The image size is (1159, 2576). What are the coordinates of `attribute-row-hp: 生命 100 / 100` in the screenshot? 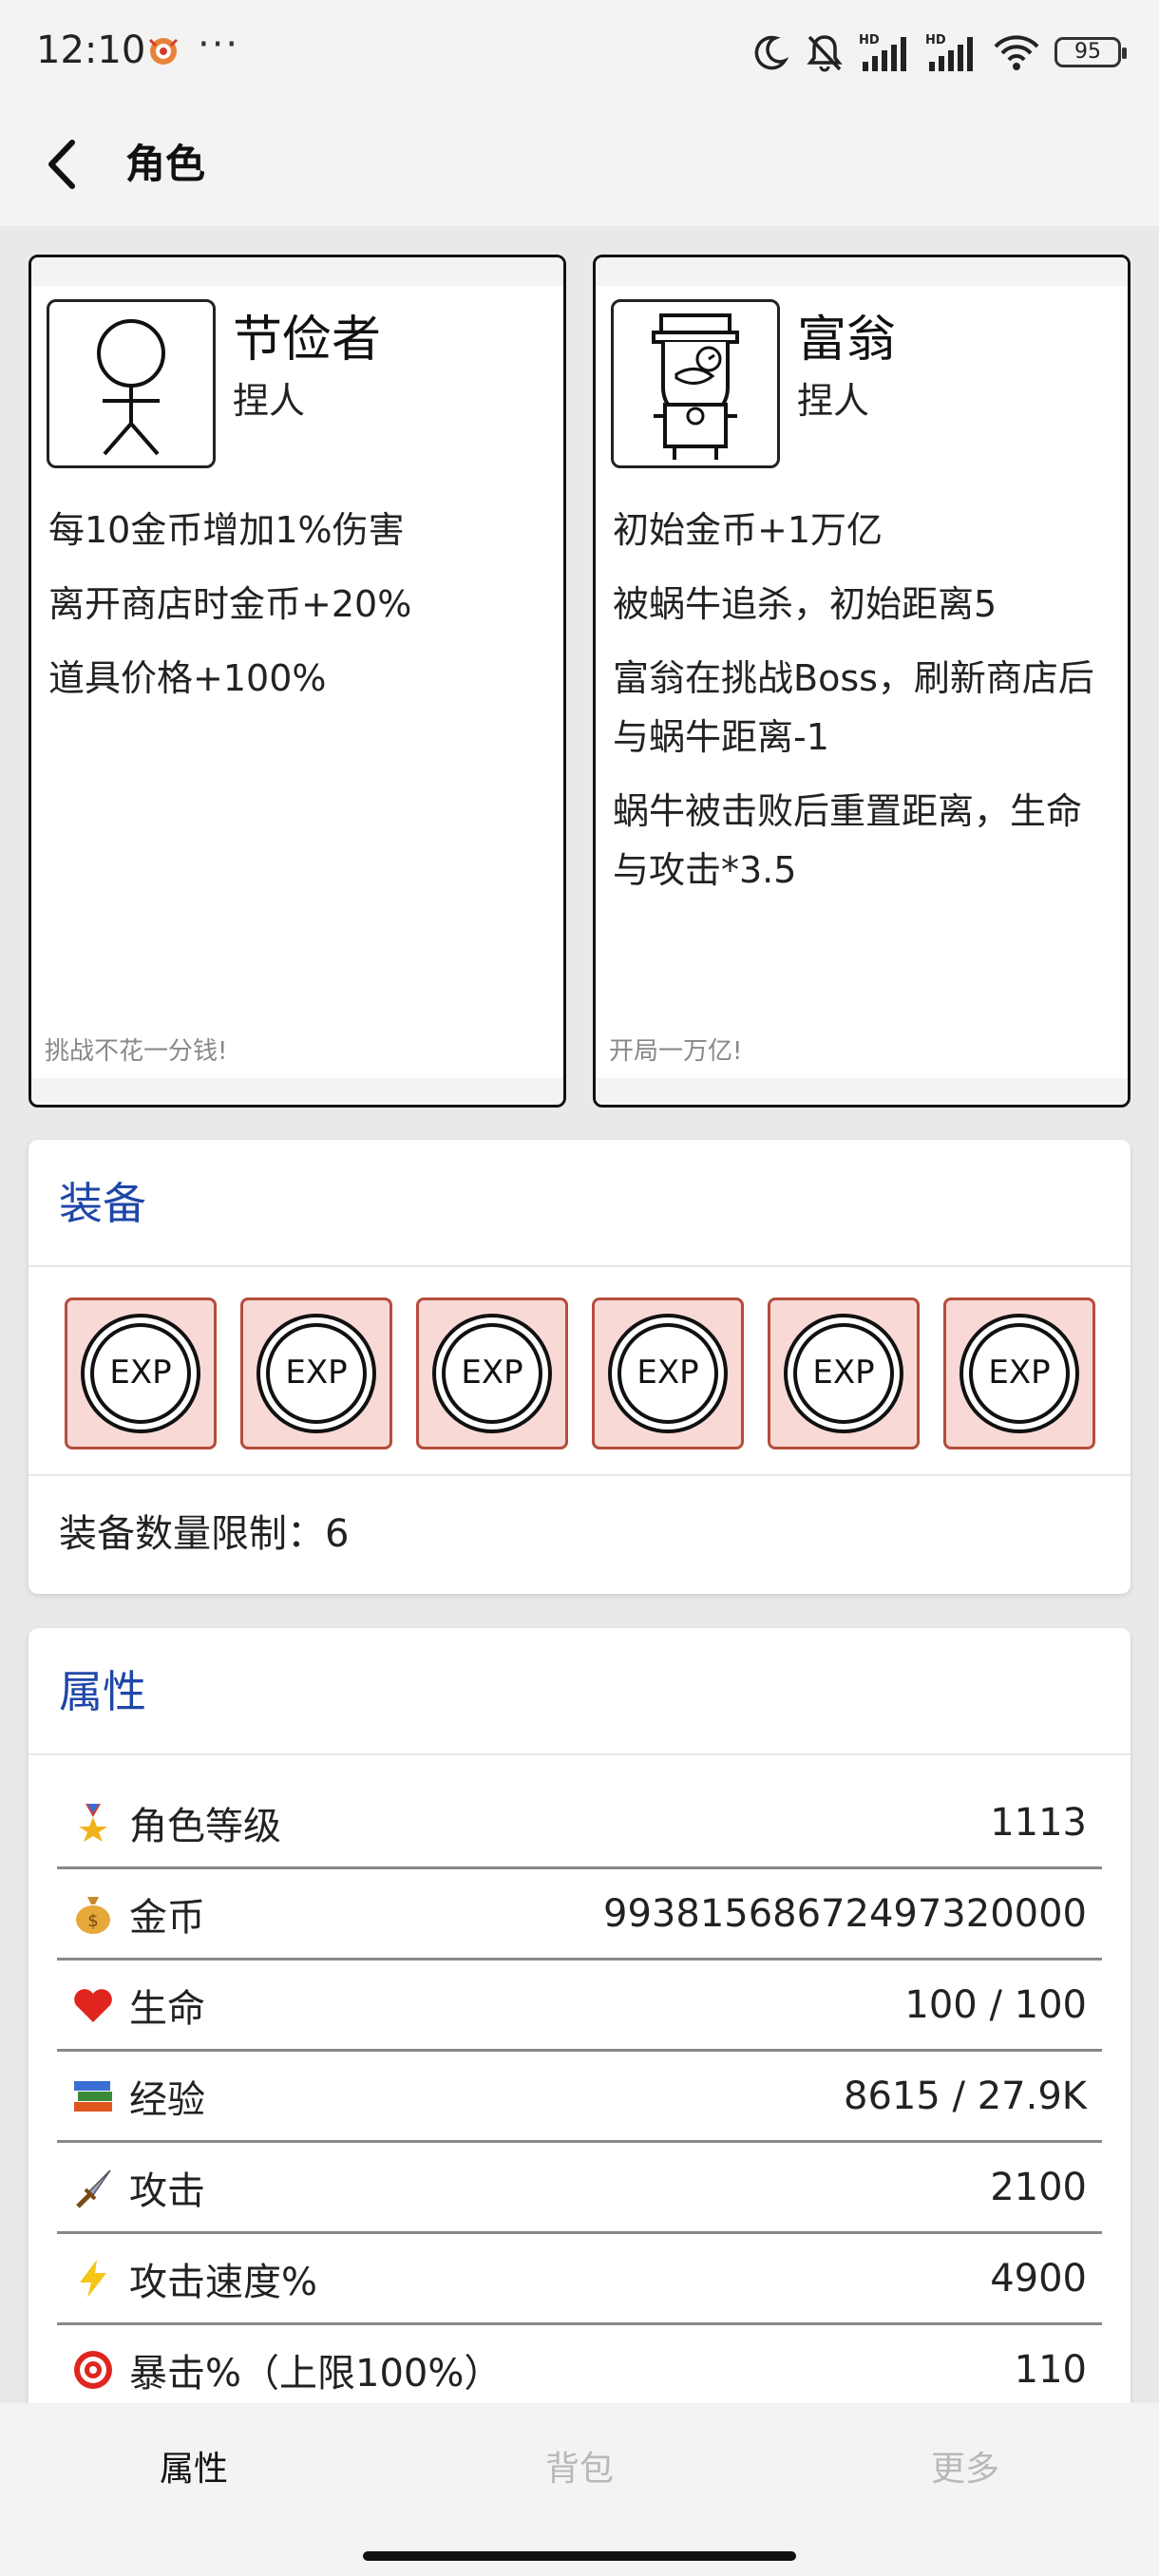 It's located at (579, 2006).